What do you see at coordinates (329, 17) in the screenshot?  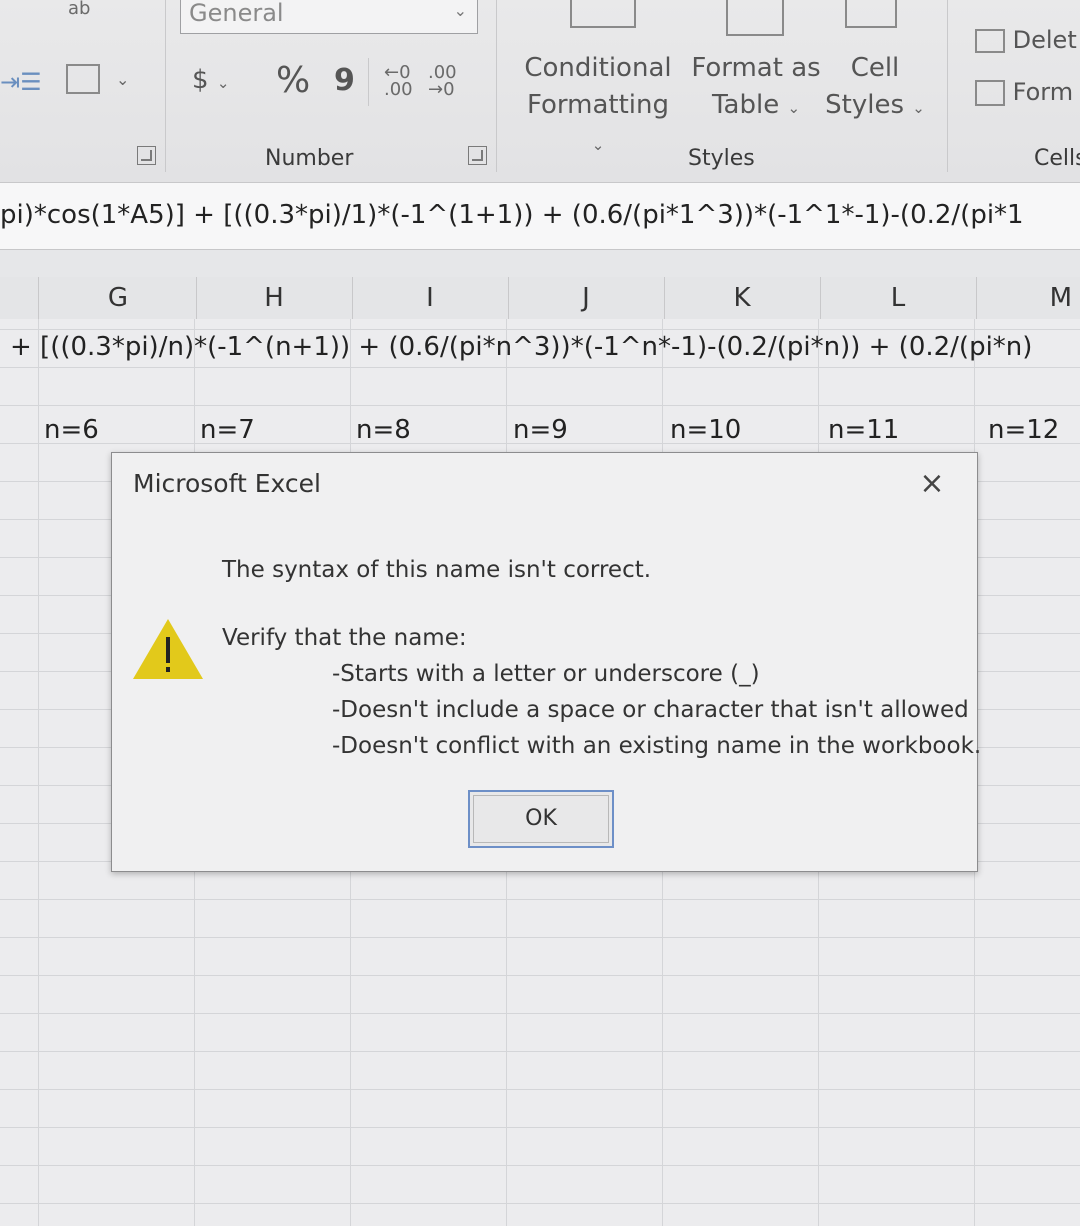 I see `number-format-select: General ⌄` at bounding box center [329, 17].